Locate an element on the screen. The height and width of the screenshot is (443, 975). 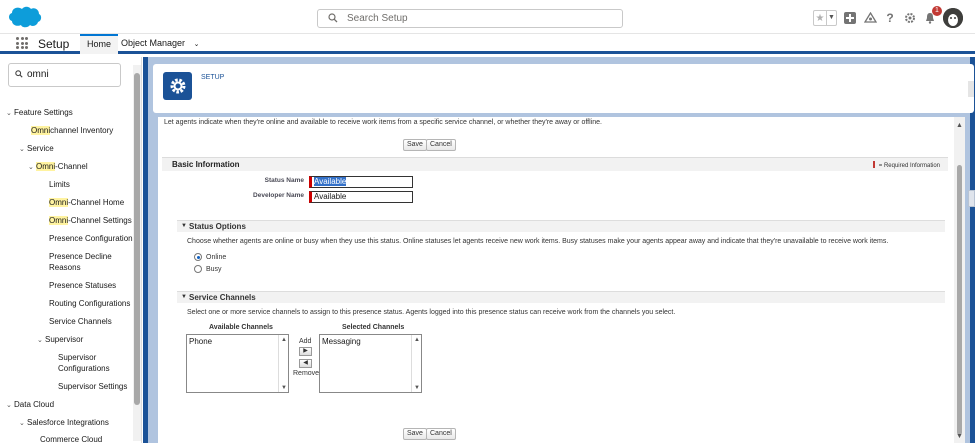
notification-badge: 1 is located at coordinates (937, 11).